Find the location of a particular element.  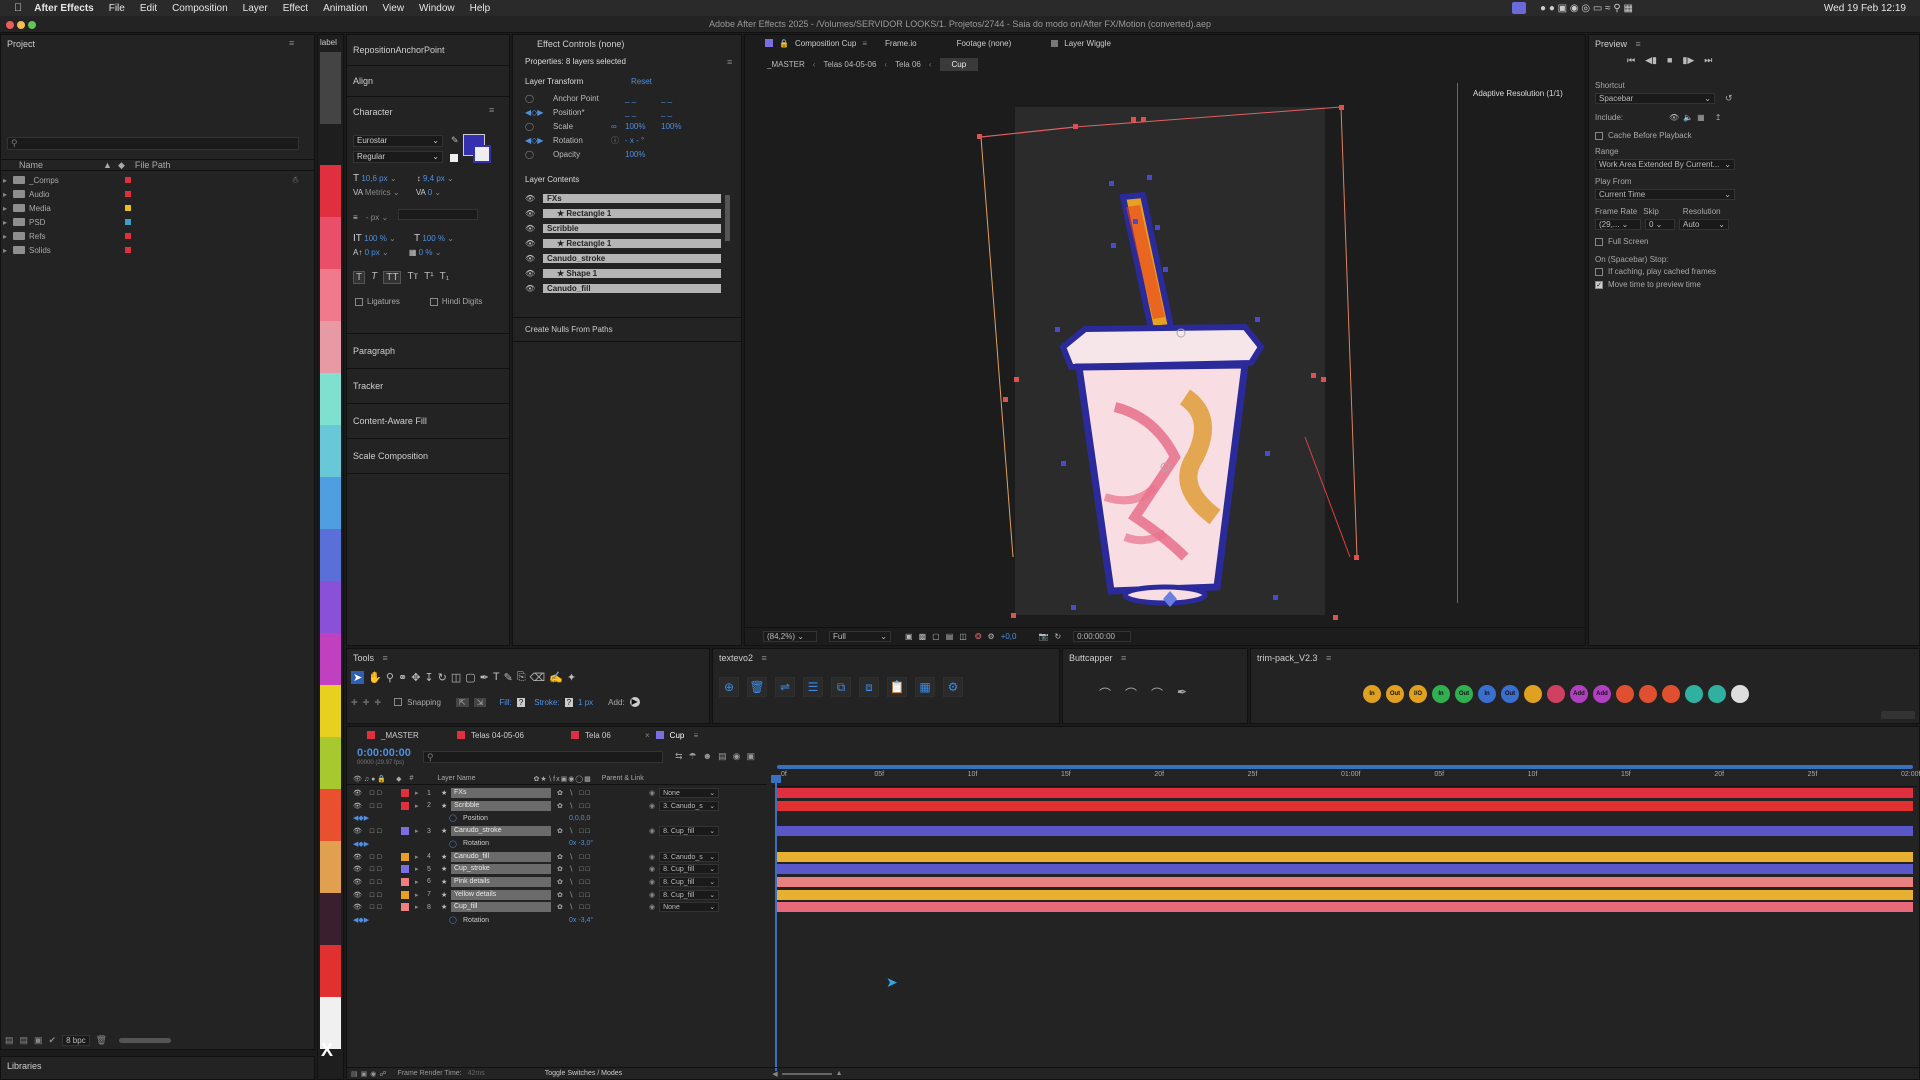

breadcrumb-telas: Telas 04-05-06 is located at coordinates (849, 64).